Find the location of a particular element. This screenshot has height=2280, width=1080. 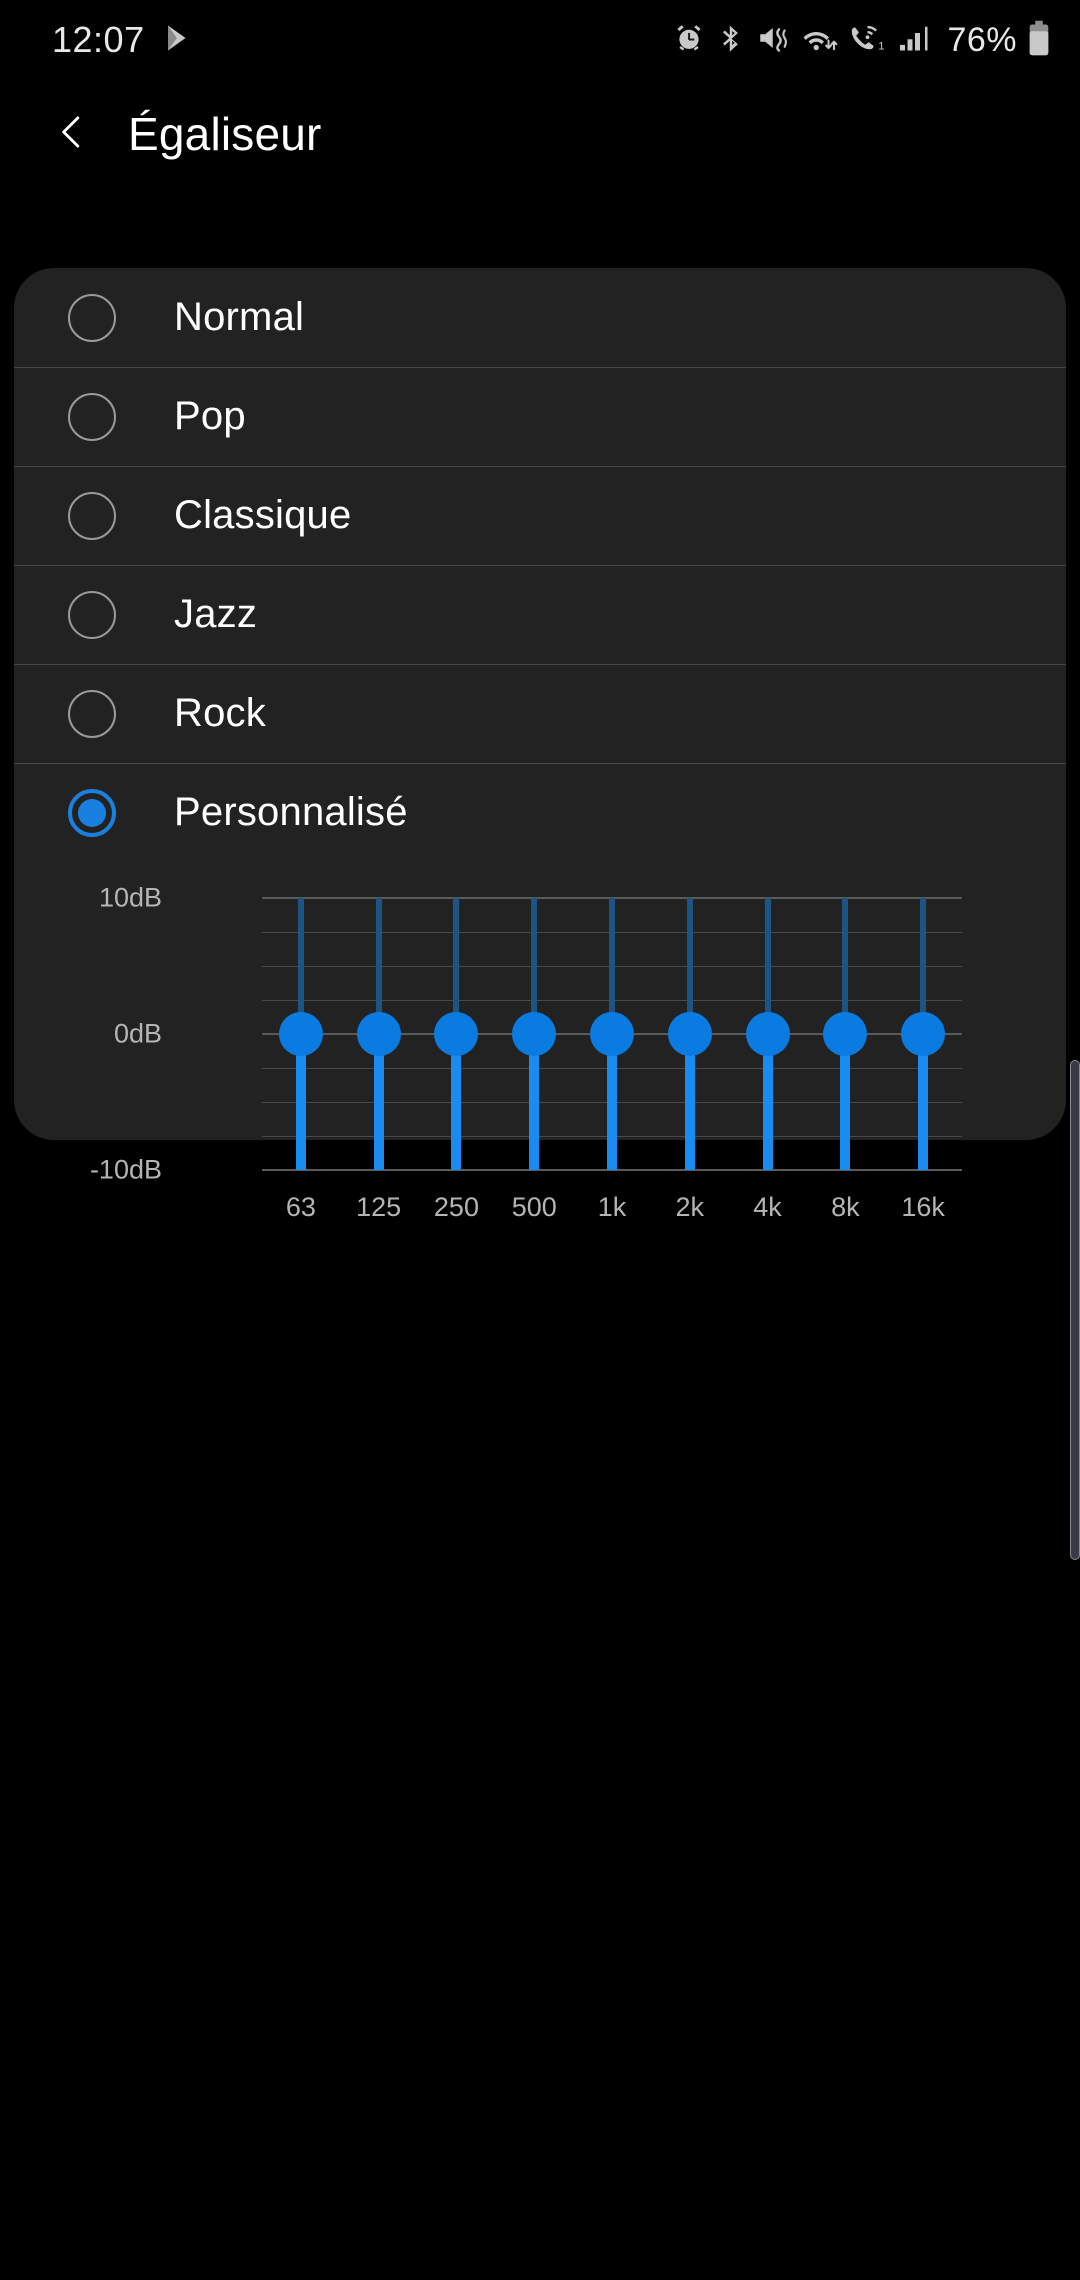

preset-option-jazz: Jazz is located at coordinates (540, 614).